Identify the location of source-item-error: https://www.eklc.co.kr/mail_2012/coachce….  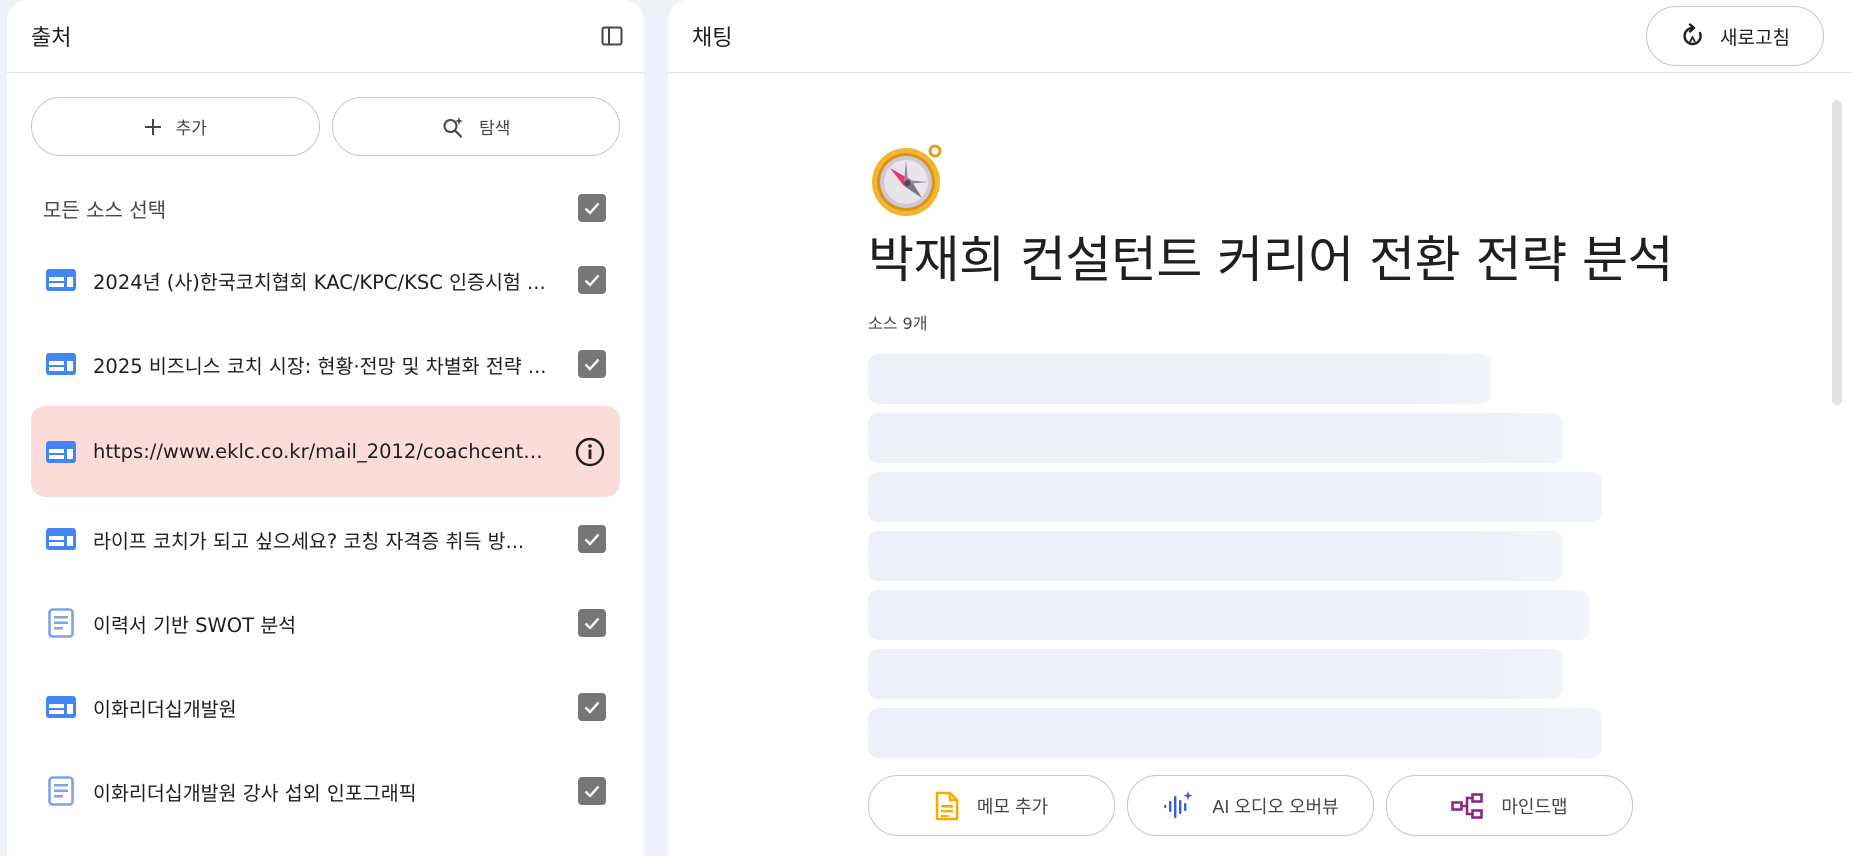
(325, 451).